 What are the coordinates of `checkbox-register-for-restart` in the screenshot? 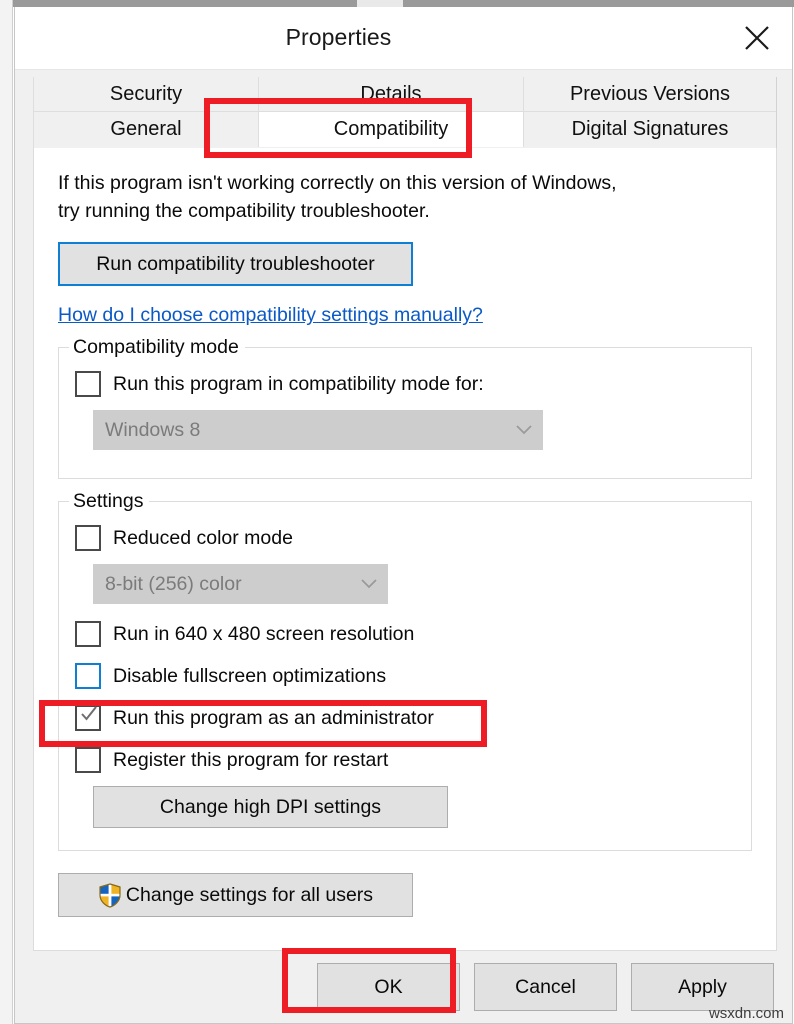 It's located at (88, 760).